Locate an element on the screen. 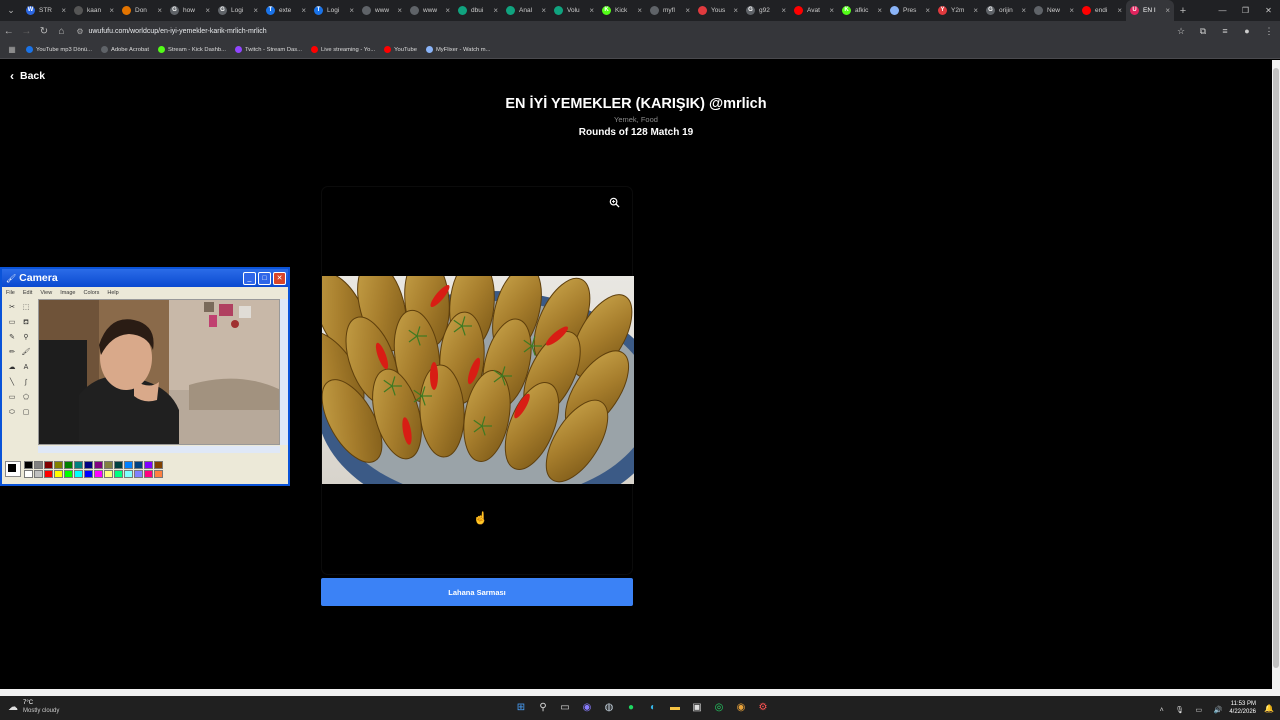 The height and width of the screenshot is (720, 1280). paint-menu-item: Help is located at coordinates (112, 293).